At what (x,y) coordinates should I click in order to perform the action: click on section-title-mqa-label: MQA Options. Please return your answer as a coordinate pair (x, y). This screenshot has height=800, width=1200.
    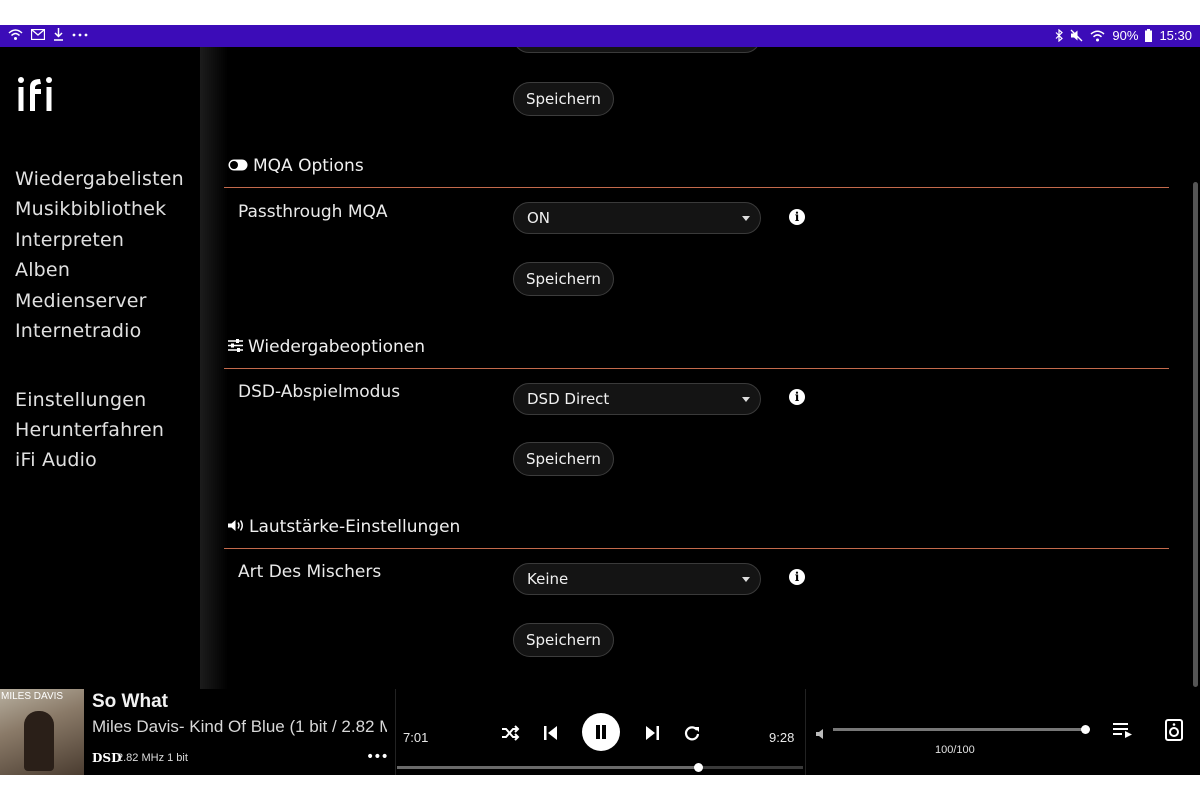
    Looking at the image, I should click on (308, 166).